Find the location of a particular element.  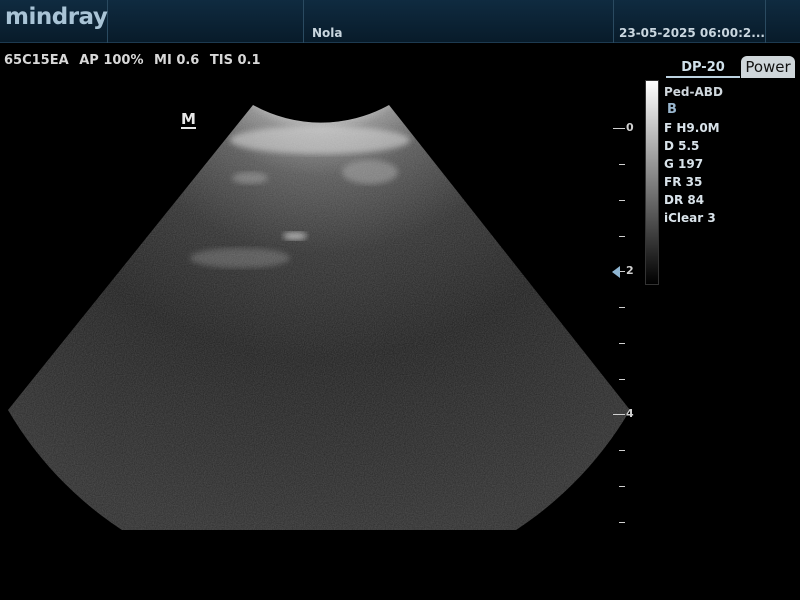

param-frame-rate: FR 35 is located at coordinates (683, 182).